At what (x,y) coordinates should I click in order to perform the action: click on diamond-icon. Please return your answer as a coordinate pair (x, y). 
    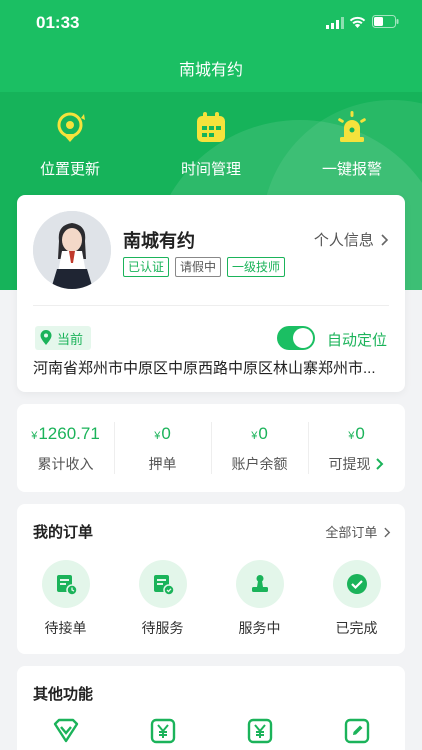
    Looking at the image, I should click on (65, 730).